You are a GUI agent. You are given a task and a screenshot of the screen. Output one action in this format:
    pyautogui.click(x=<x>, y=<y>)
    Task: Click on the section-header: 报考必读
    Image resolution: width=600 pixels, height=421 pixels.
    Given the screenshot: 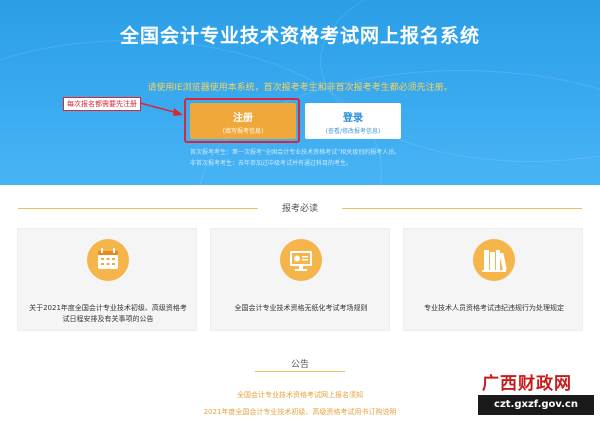 What is the action you would take?
    pyautogui.click(x=300, y=208)
    